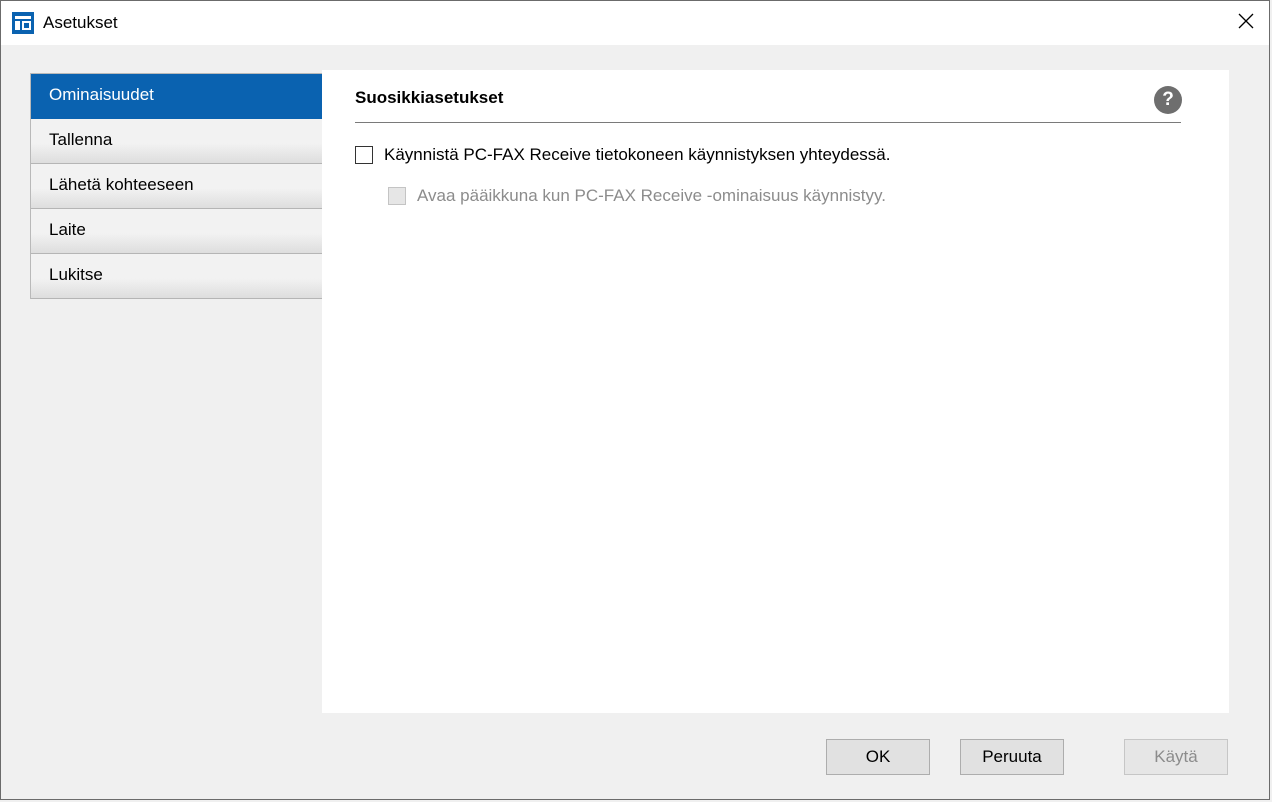 The height and width of the screenshot is (802, 1272). I want to click on open-main-window-checkbox, so click(397, 196).